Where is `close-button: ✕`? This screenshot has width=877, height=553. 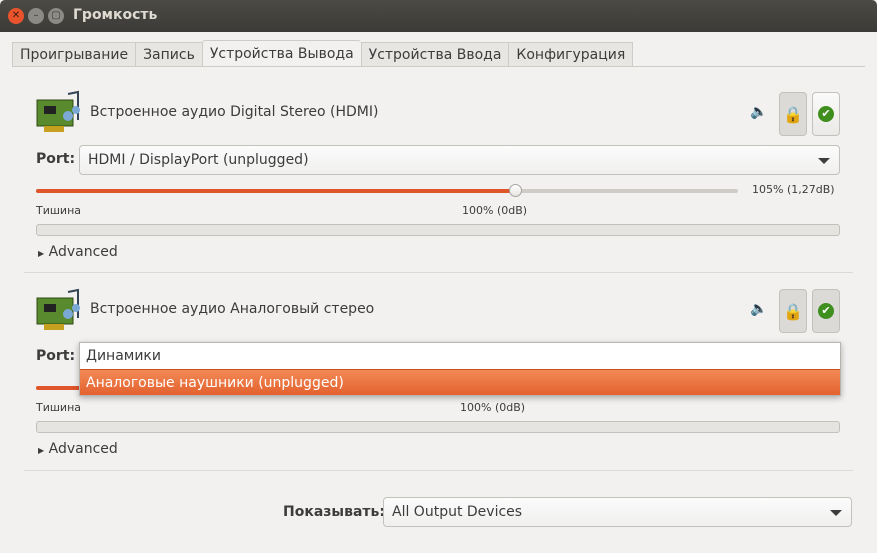
close-button: ✕ is located at coordinates (16, 16).